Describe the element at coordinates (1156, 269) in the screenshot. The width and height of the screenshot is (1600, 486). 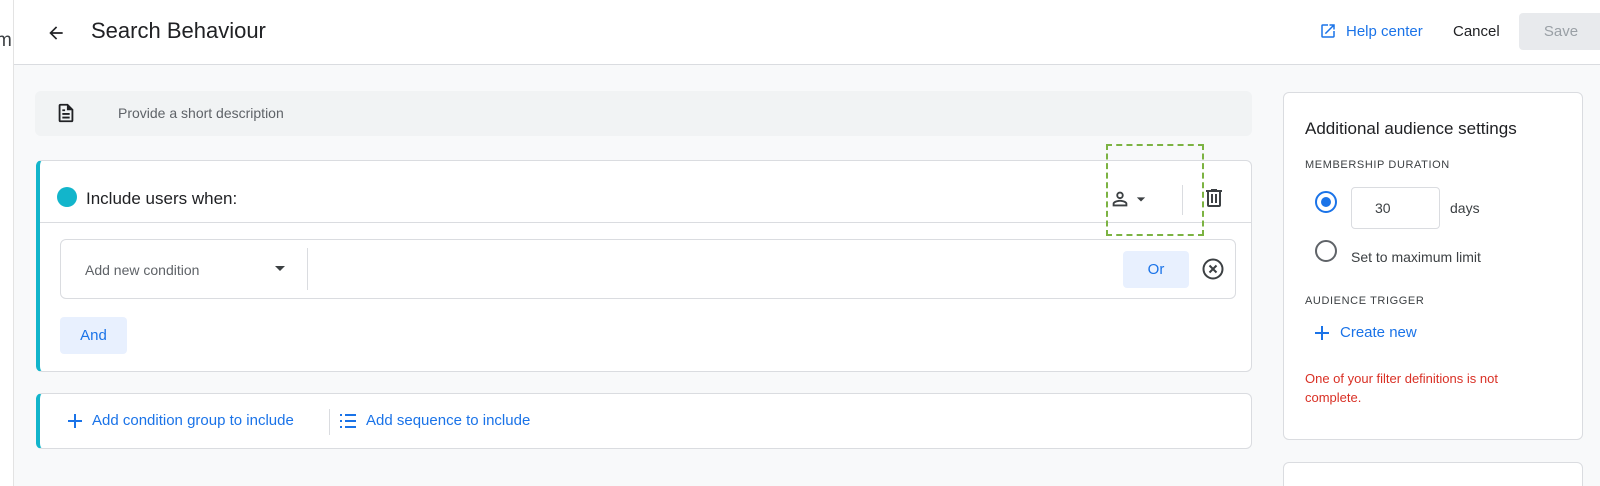
I see `or-button: Or` at that location.